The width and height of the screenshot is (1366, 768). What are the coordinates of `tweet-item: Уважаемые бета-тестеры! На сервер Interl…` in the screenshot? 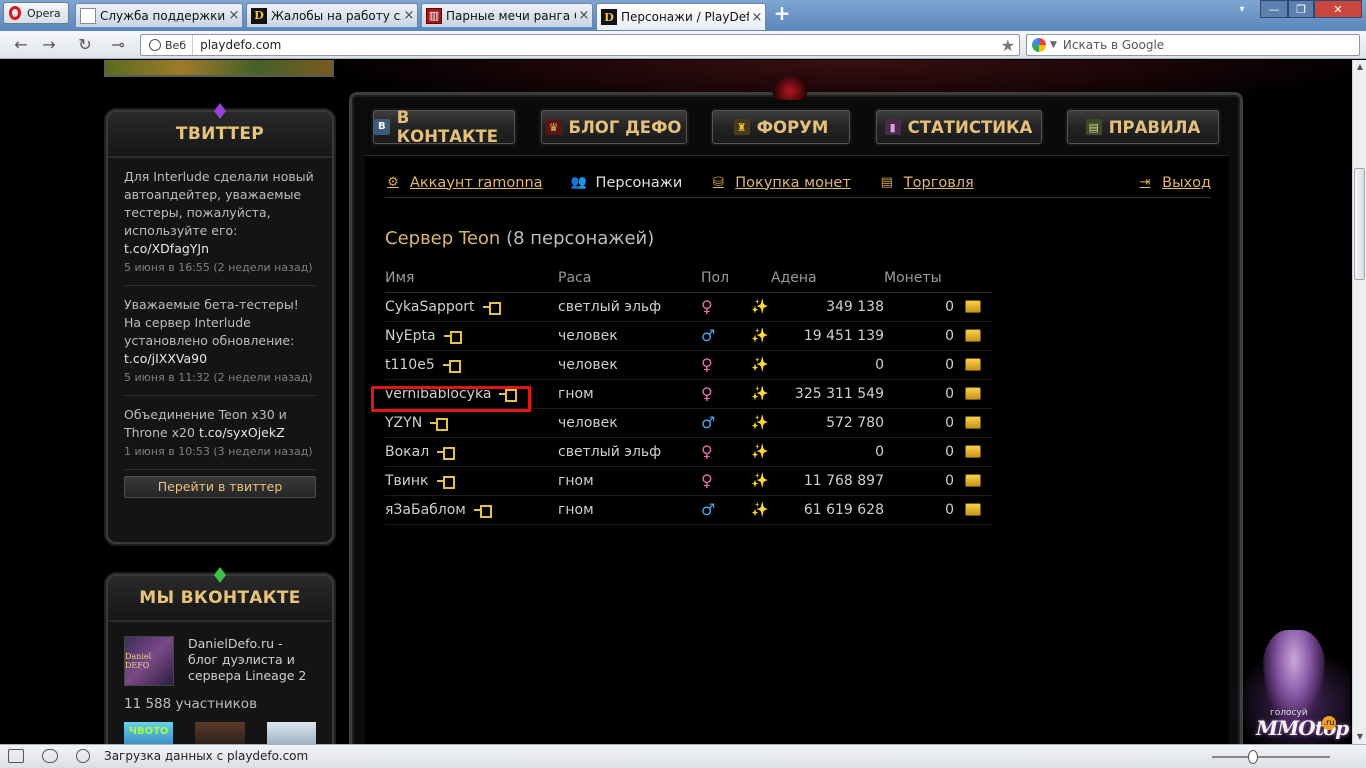 It's located at (220, 341).